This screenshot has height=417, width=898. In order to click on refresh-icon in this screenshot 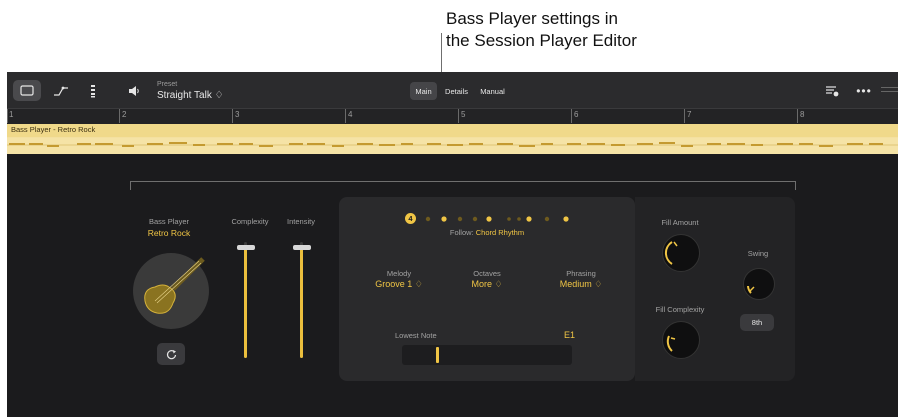, I will do `click(171, 354)`.